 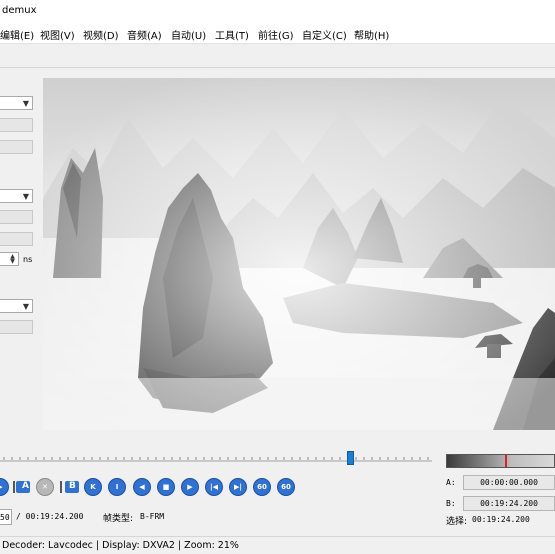 What do you see at coordinates (188, 34) in the screenshot?
I see `menu-auto: 自动(U)` at bounding box center [188, 34].